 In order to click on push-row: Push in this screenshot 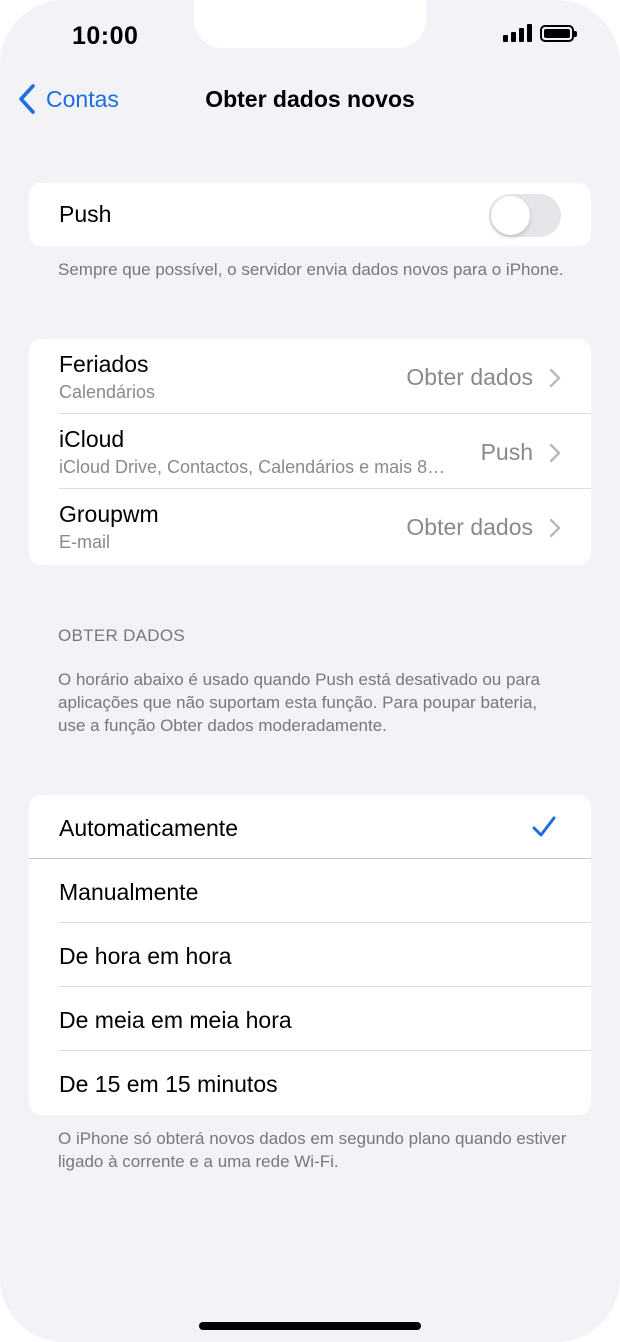, I will do `click(310, 214)`.